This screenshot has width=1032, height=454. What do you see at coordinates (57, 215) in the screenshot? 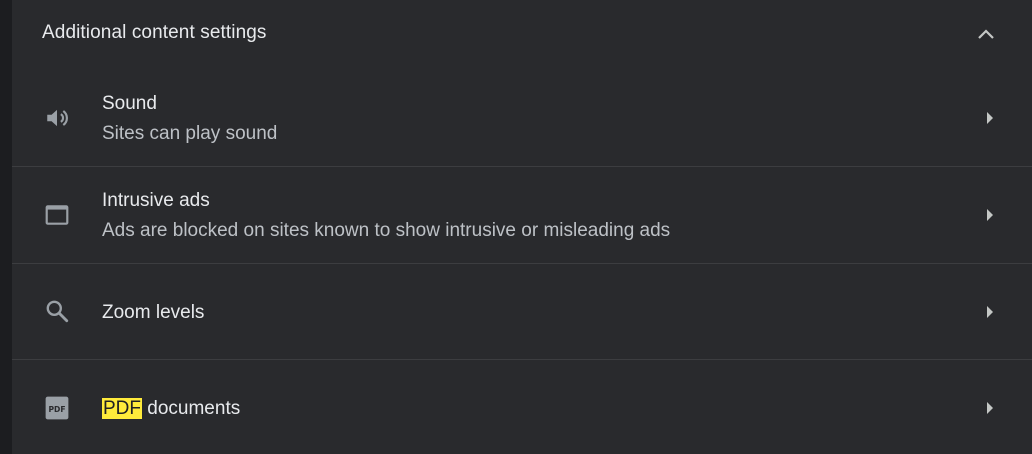
I see `window-icon` at bounding box center [57, 215].